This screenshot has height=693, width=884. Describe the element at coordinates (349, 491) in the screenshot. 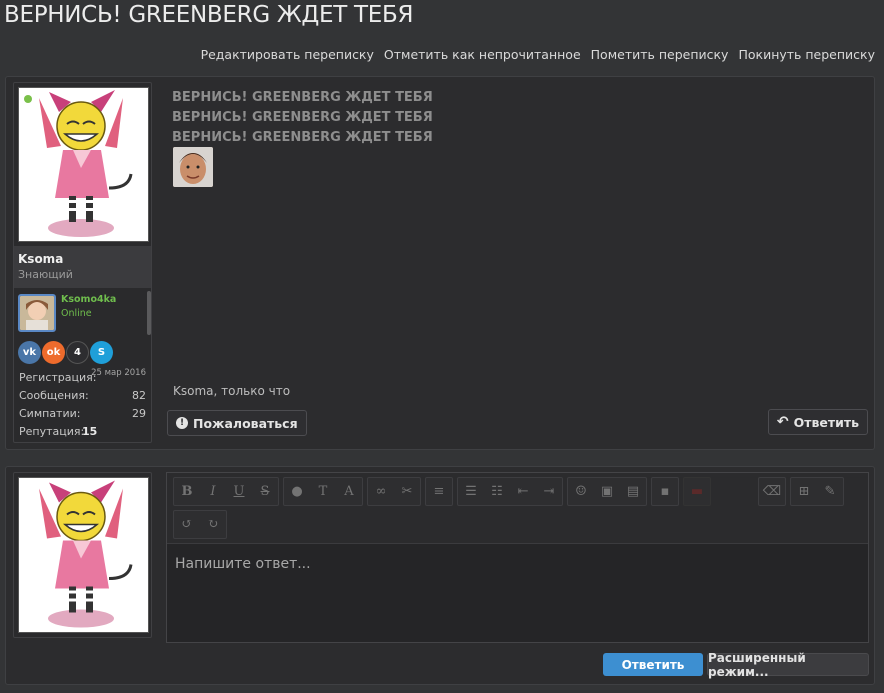

I see `font-family-icon: A` at that location.